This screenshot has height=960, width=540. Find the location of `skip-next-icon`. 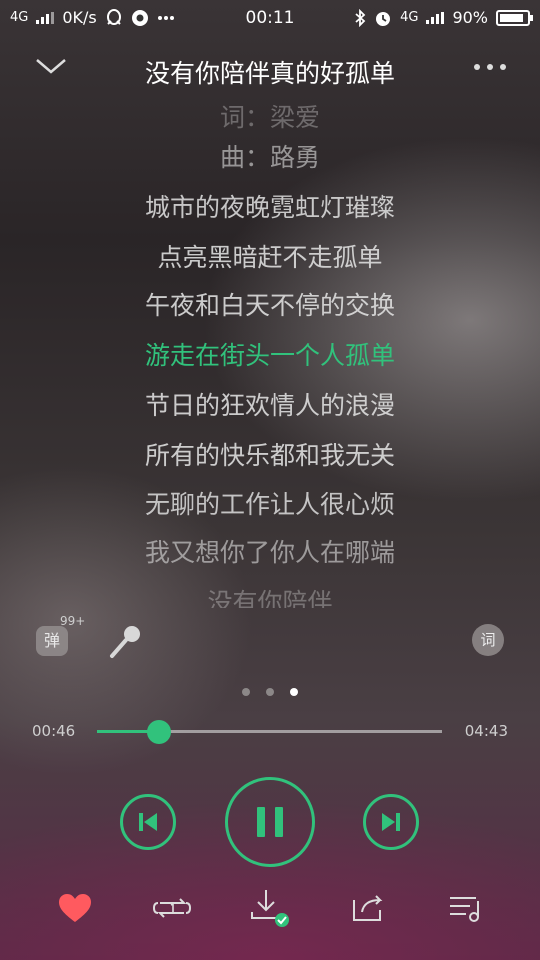

skip-next-icon is located at coordinates (391, 822).